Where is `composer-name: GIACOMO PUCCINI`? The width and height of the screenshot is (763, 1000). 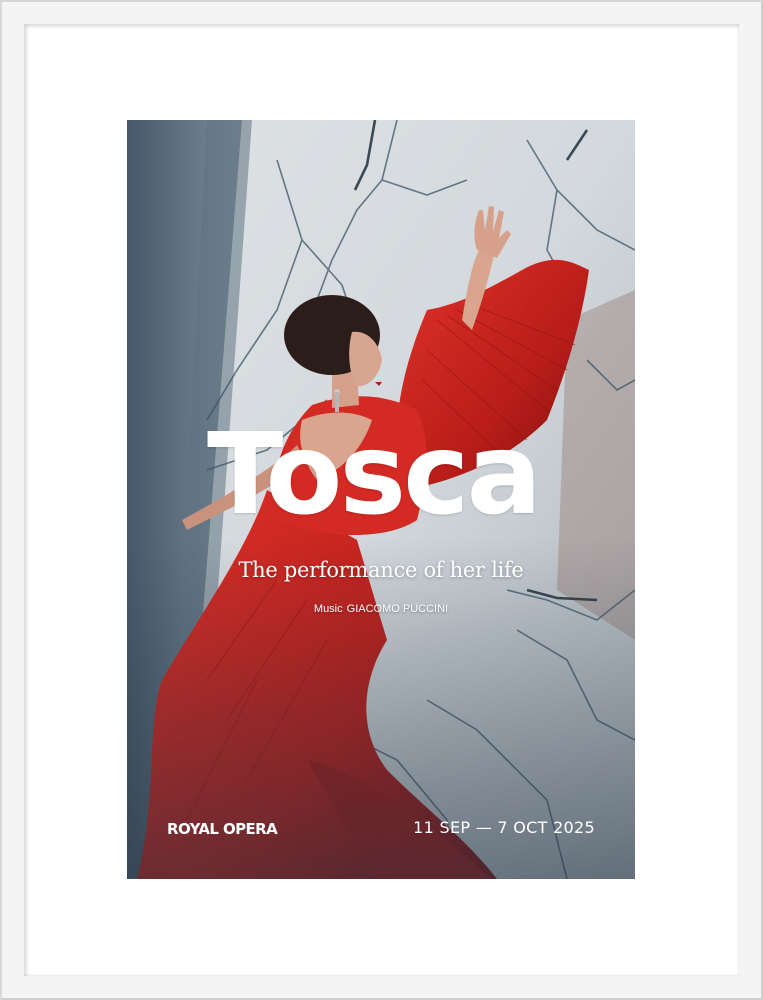 composer-name: GIACOMO PUCCINI is located at coordinates (397, 609).